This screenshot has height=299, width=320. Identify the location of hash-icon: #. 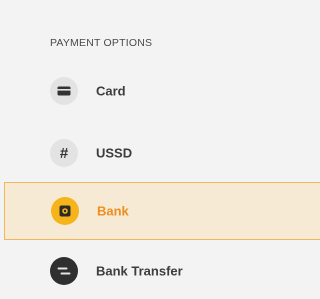
(64, 153).